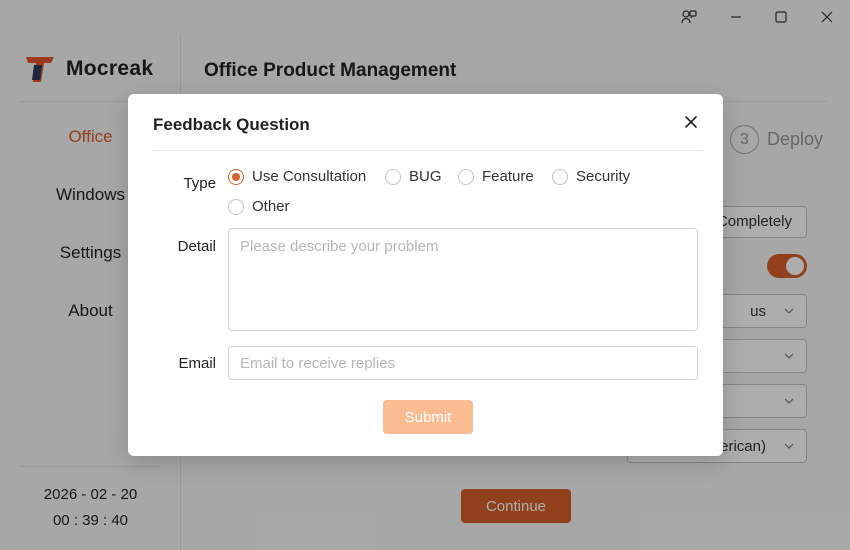  What do you see at coordinates (271, 206) in the screenshot?
I see `radio-label: Other` at bounding box center [271, 206].